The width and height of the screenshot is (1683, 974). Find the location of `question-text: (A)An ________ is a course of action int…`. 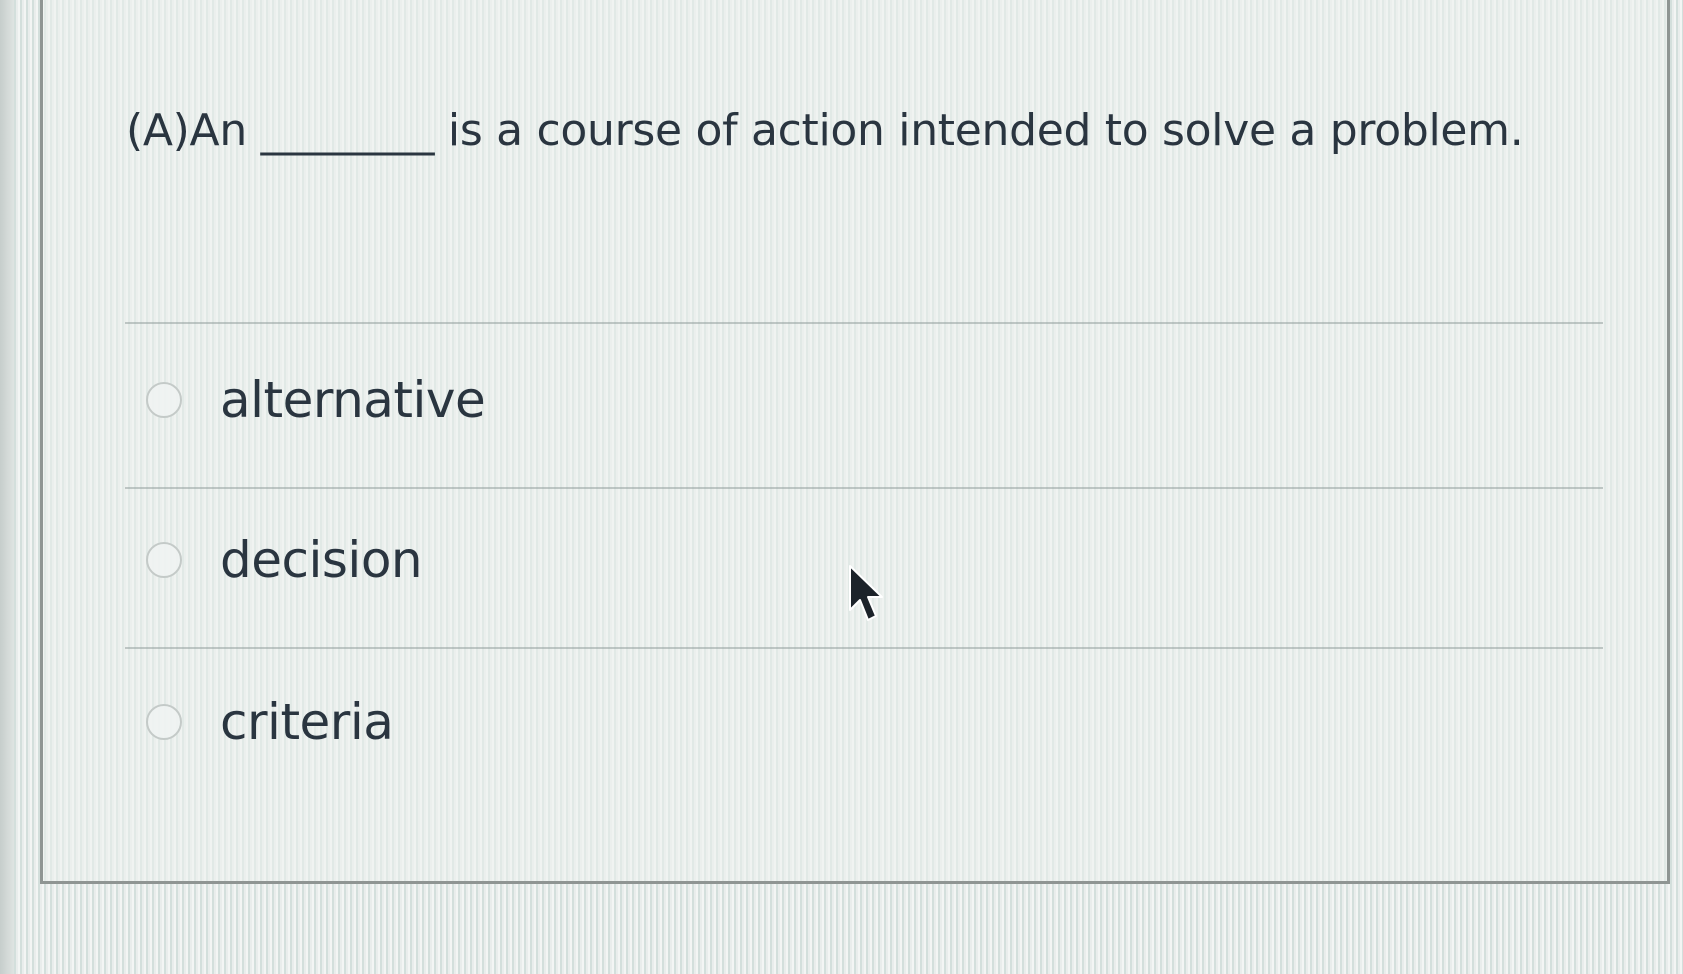

question-text: (A)An ________ is a course of action int… is located at coordinates (825, 130).